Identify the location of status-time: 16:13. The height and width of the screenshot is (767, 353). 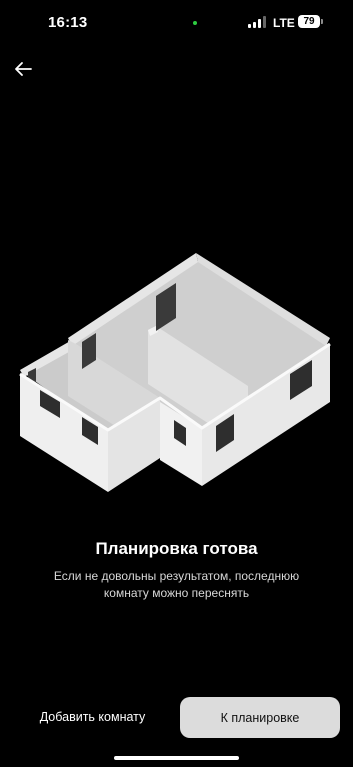
(68, 22).